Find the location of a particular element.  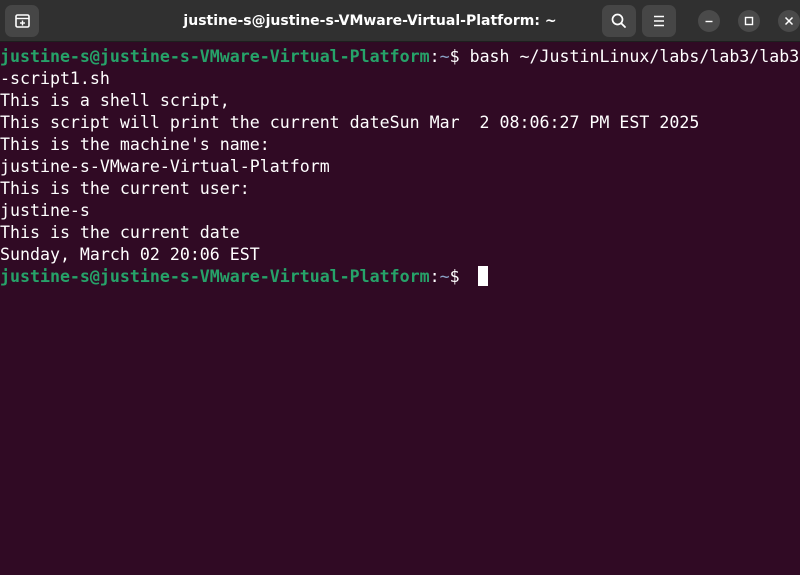

menu-button is located at coordinates (659, 21).